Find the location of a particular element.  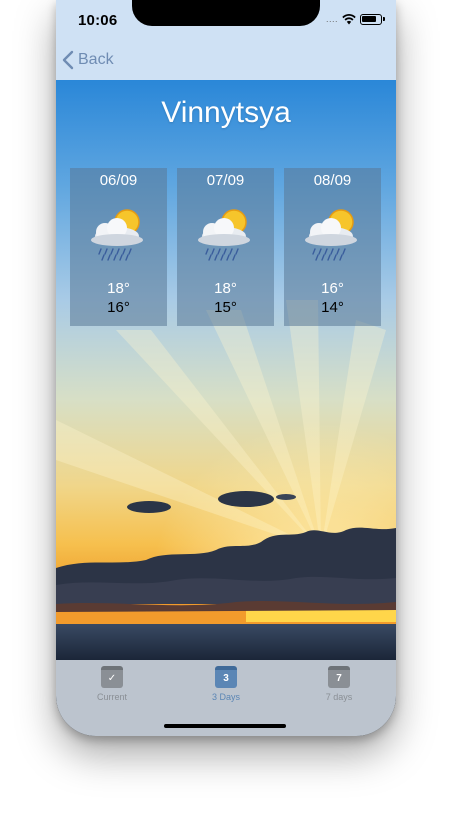

calendar-3-icon: 3 is located at coordinates (226, 677).